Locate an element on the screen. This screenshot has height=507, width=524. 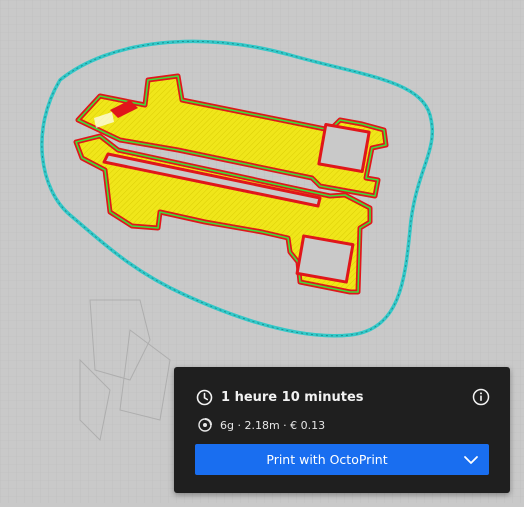
spool-icon is located at coordinates (205, 425).